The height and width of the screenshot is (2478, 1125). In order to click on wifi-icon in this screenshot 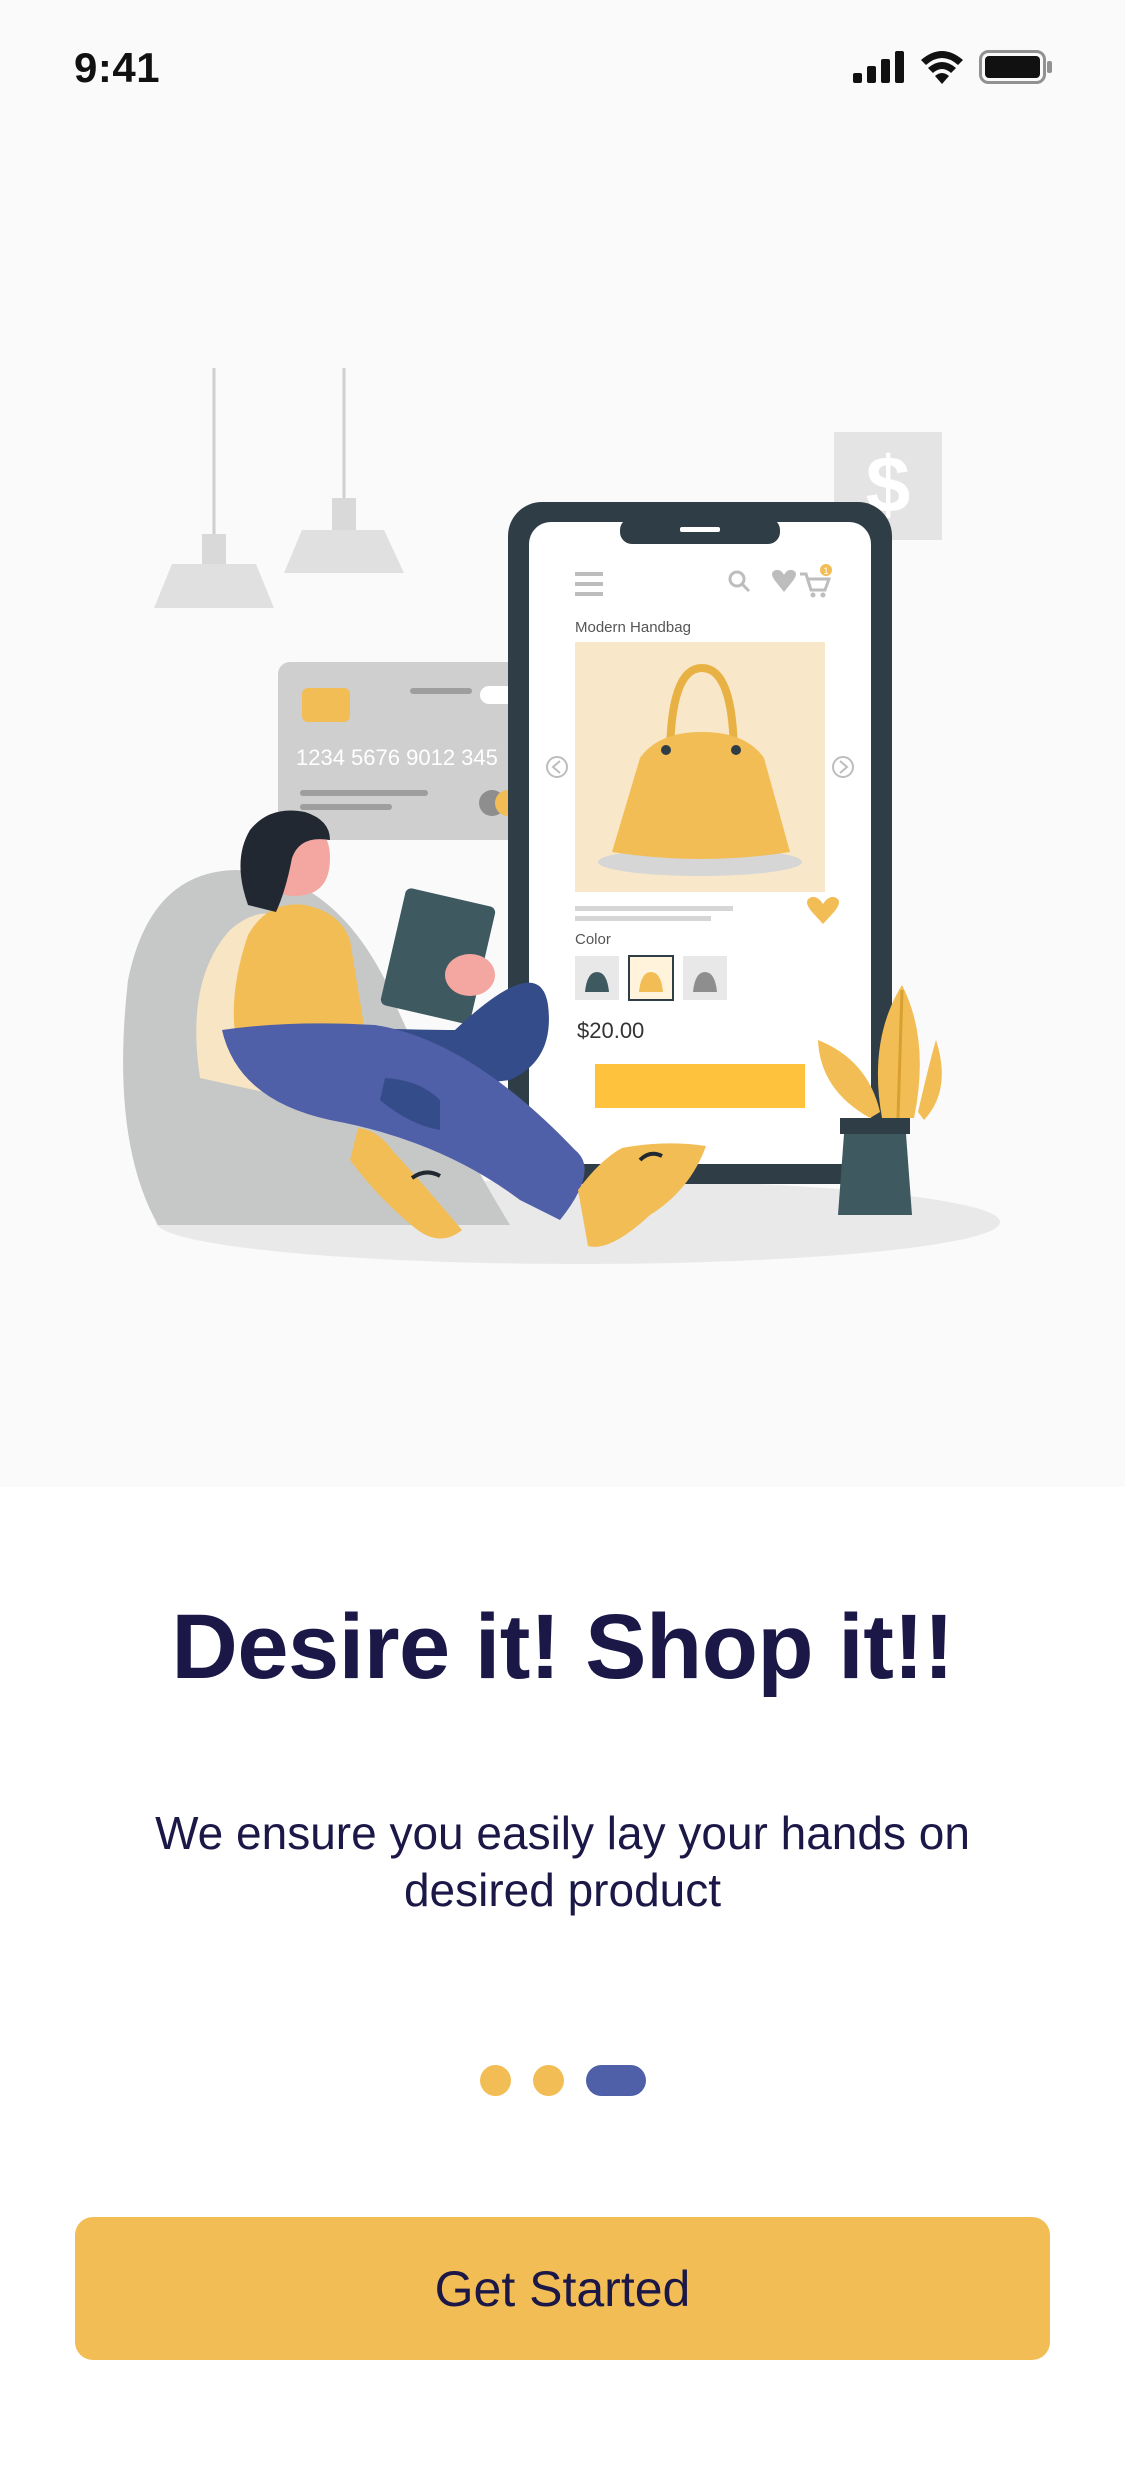, I will do `click(942, 67)`.